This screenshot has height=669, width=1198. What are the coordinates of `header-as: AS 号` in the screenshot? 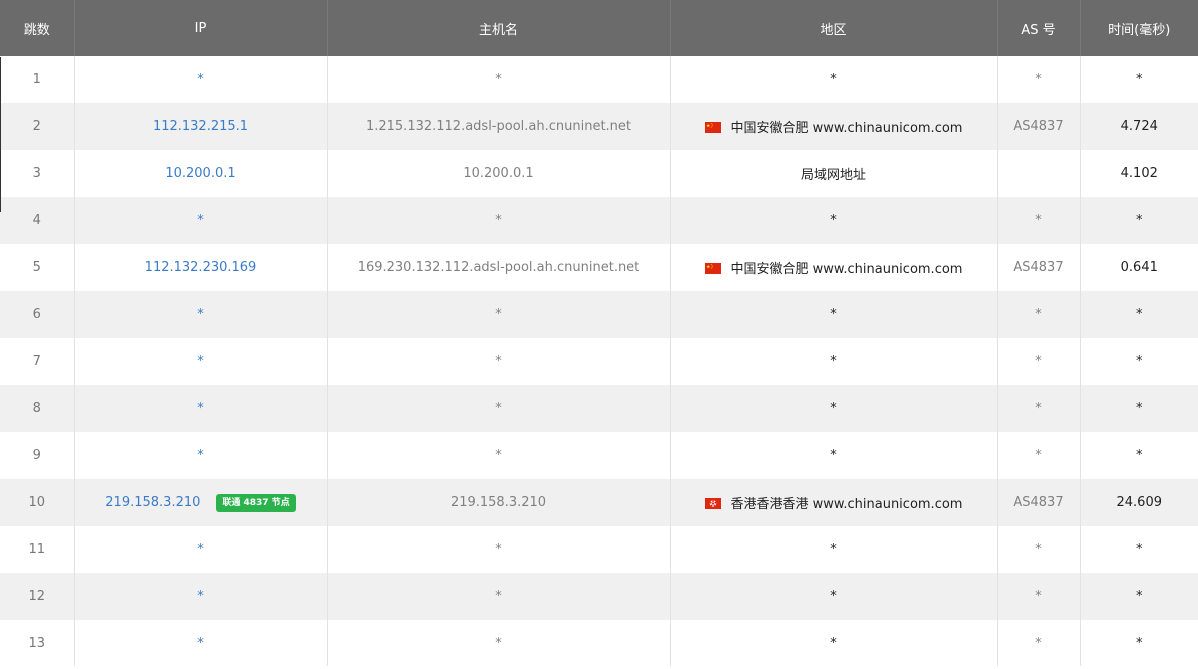 It's located at (1039, 28).